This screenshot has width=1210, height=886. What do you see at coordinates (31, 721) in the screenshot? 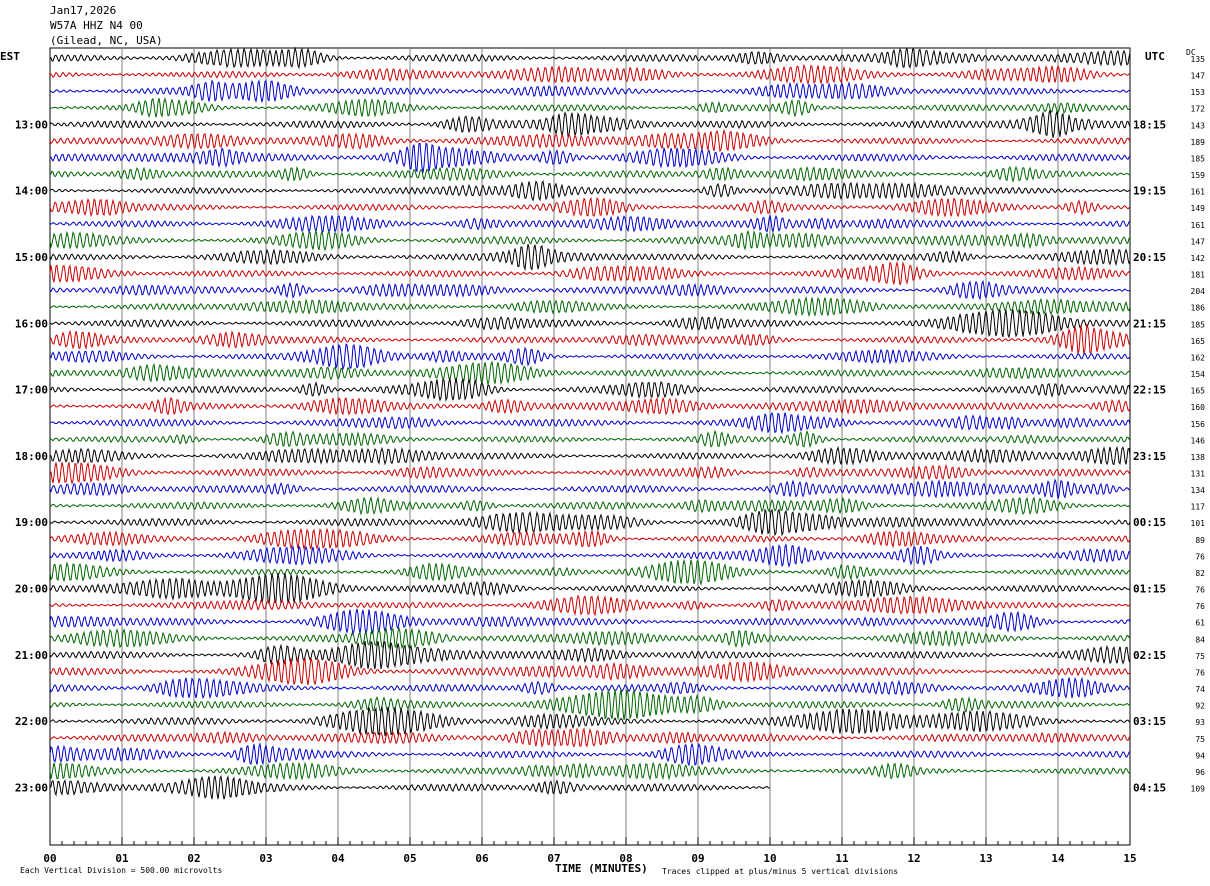
I see `left-hour-label: 22:00` at bounding box center [31, 721].